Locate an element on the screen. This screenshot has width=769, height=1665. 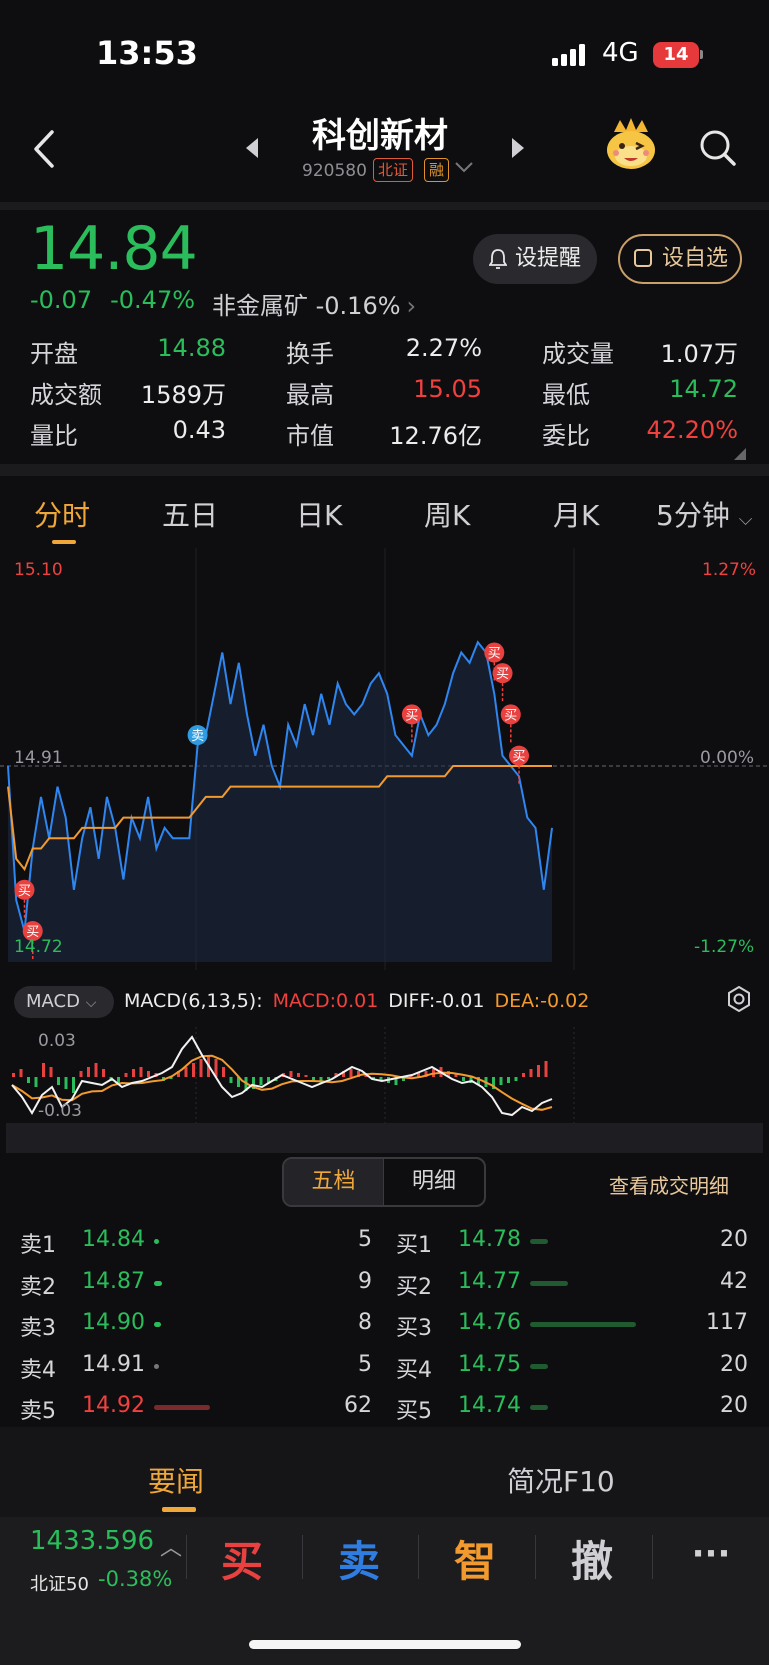
stat-label: 最高 is located at coordinates (310, 395).